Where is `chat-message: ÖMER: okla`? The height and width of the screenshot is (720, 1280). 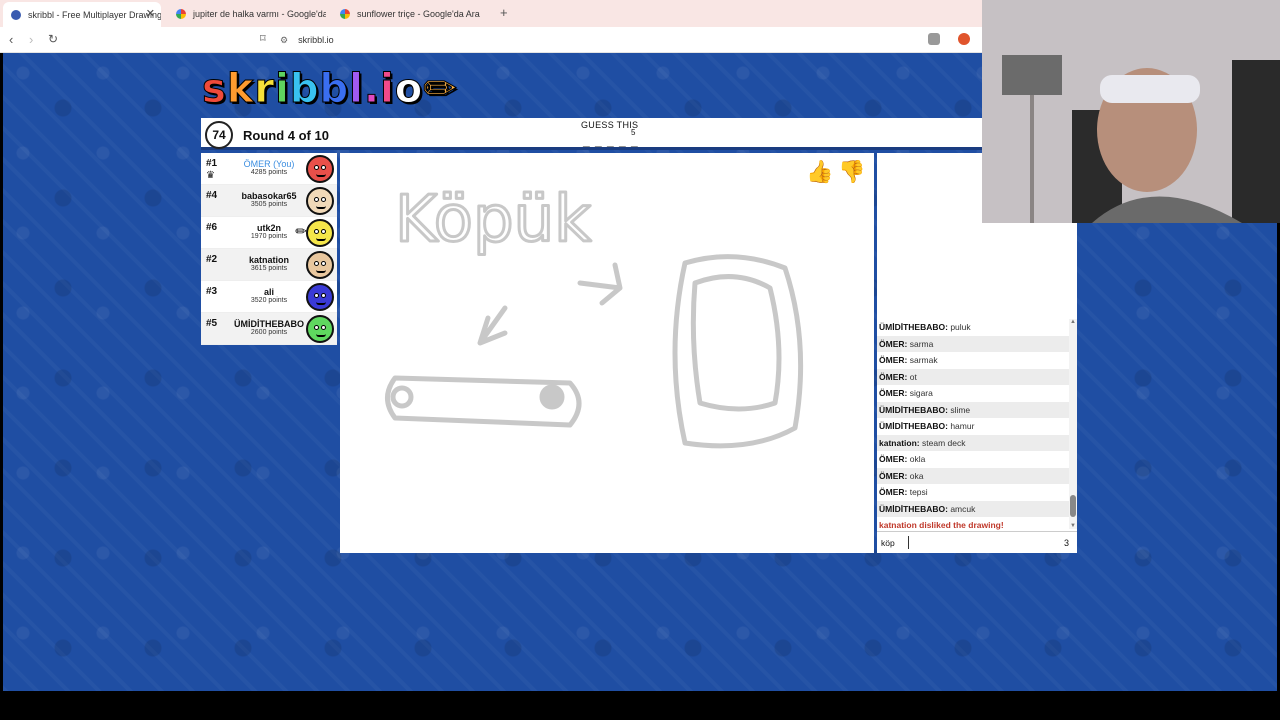
chat-message: ÖMER: okla is located at coordinates (973, 459).